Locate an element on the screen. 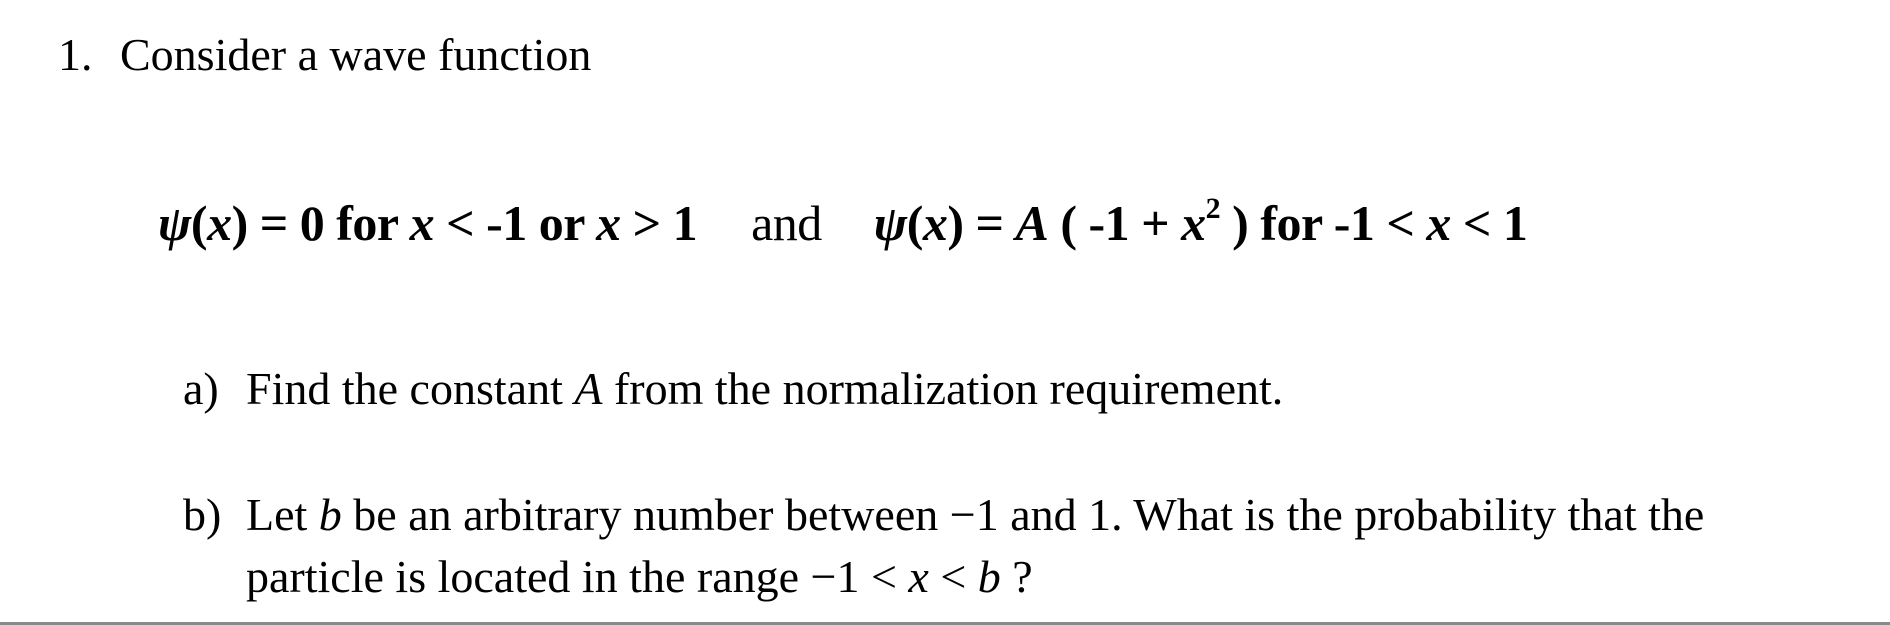  text-span: Let is located at coordinates (282, 514).